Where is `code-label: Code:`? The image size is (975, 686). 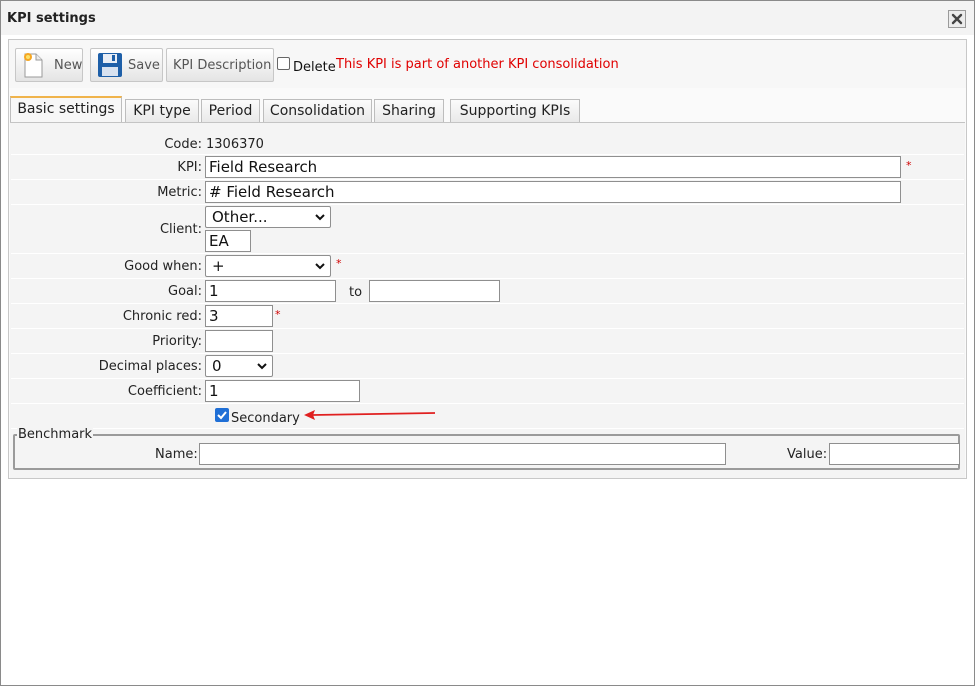
code-label: Code: is located at coordinates (183, 144).